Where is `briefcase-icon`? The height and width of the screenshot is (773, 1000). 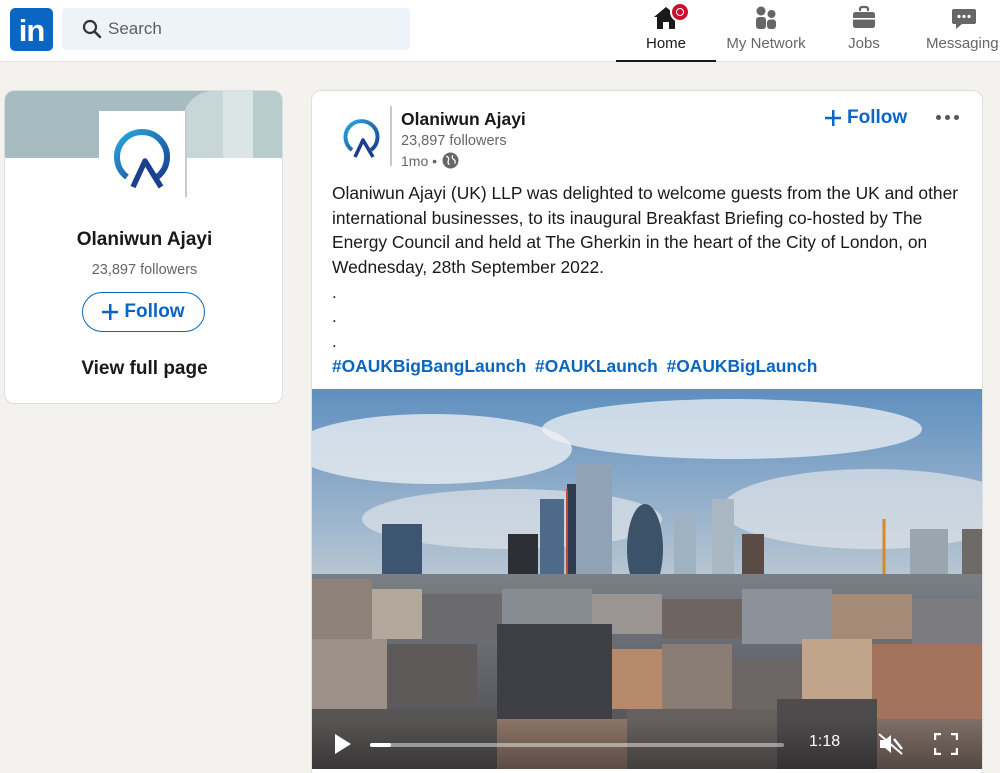
briefcase-icon is located at coordinates (864, 16).